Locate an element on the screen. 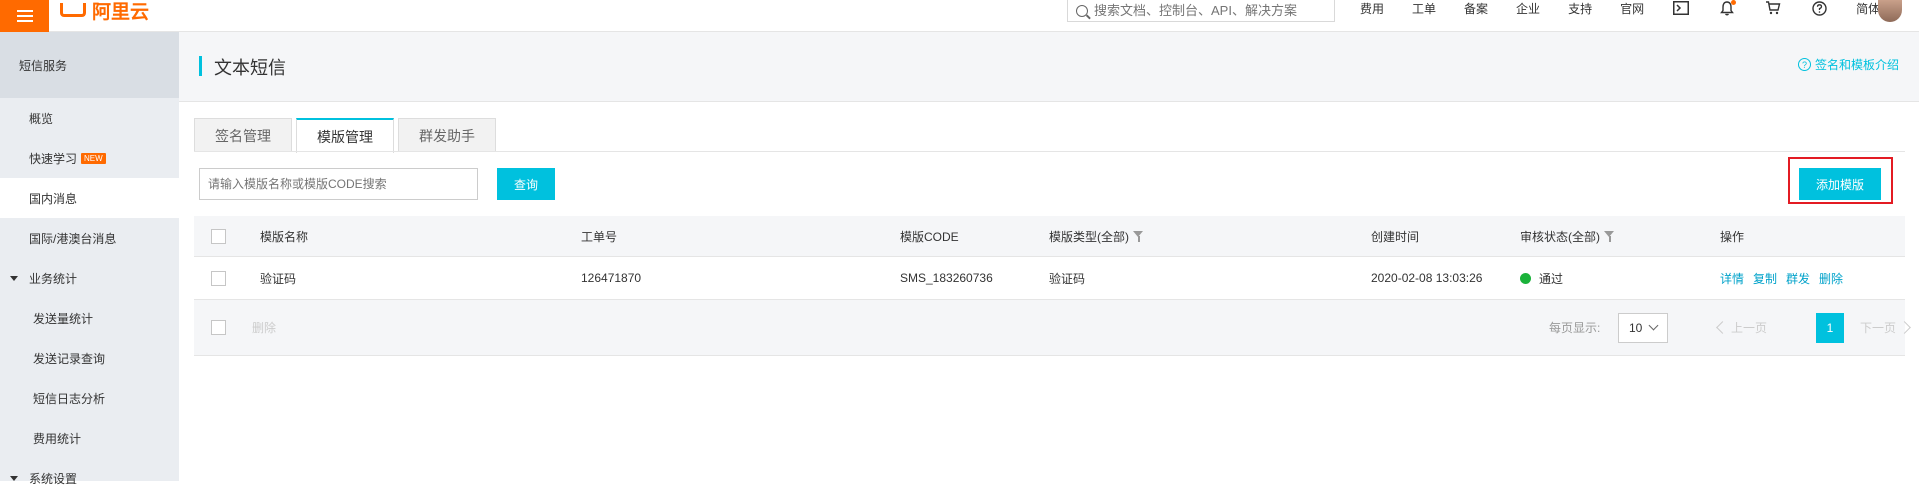 The height and width of the screenshot is (498, 1919). sidebar-item-quick-learn: 快速学习 NEW is located at coordinates (89, 158).